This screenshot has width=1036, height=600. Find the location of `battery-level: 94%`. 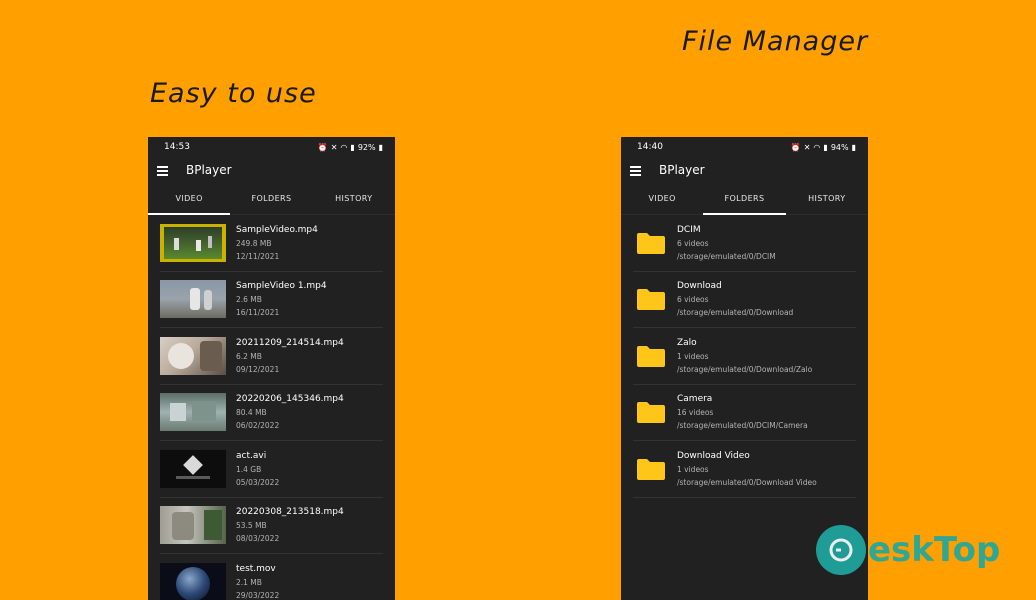

battery-level: 94% is located at coordinates (839, 147).